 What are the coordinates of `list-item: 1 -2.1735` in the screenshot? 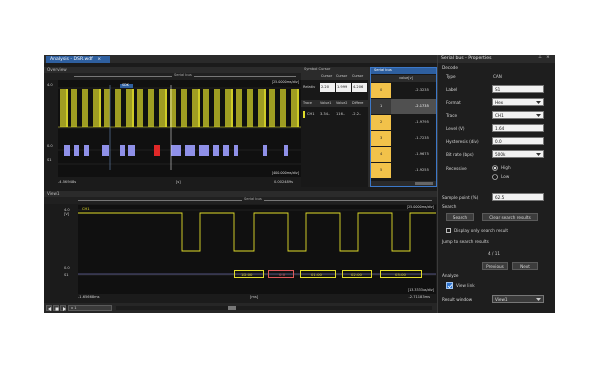 It's located at (403, 106).